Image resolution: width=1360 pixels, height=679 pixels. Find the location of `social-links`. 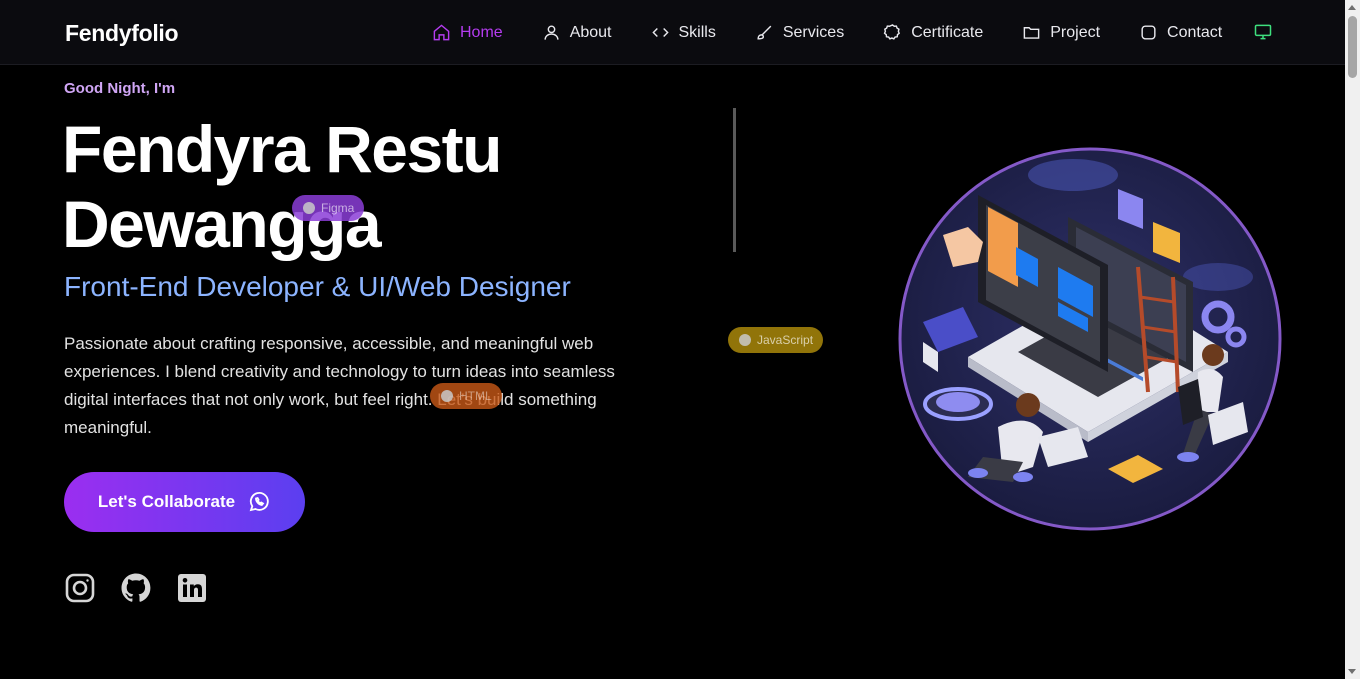

social-links is located at coordinates (136, 588).